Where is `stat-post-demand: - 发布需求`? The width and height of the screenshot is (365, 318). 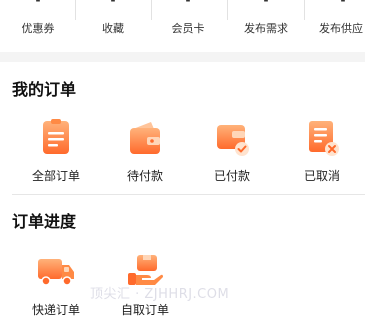 stat-post-demand: - 发布需求 is located at coordinates (266, 22).